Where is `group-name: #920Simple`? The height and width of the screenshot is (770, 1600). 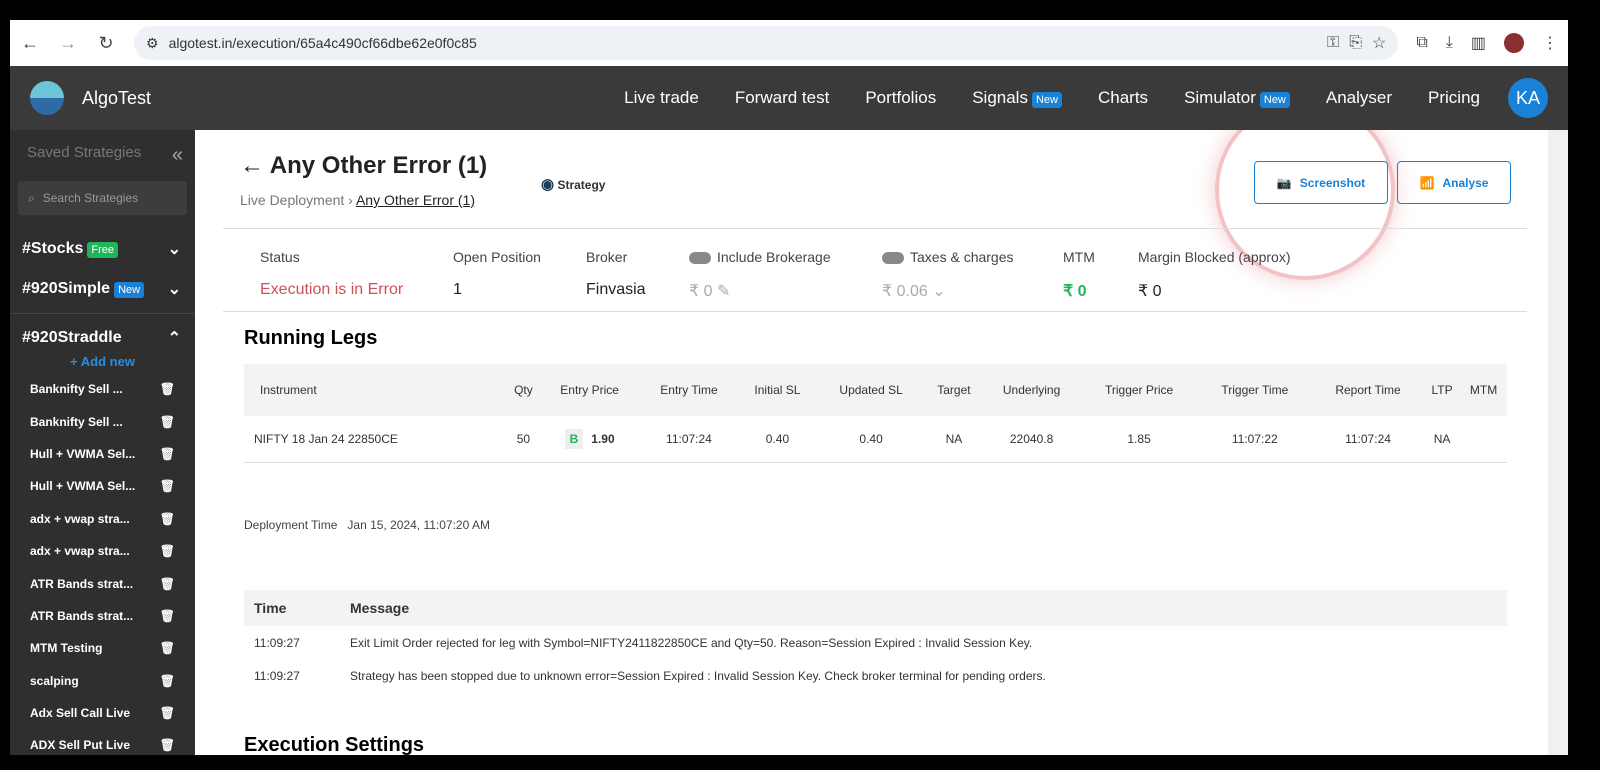
group-name: #920Simple is located at coordinates (66, 288).